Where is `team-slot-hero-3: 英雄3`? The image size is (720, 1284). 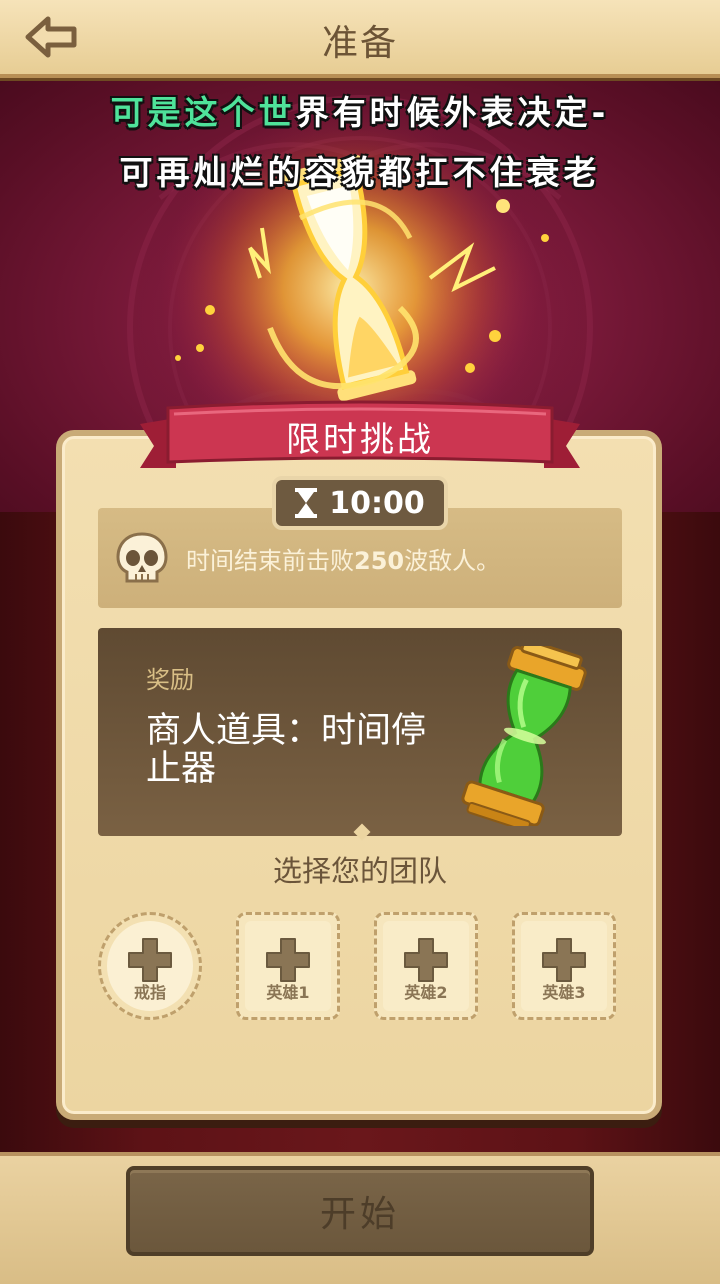
team-slot-hero-3: 英雄3 is located at coordinates (564, 966).